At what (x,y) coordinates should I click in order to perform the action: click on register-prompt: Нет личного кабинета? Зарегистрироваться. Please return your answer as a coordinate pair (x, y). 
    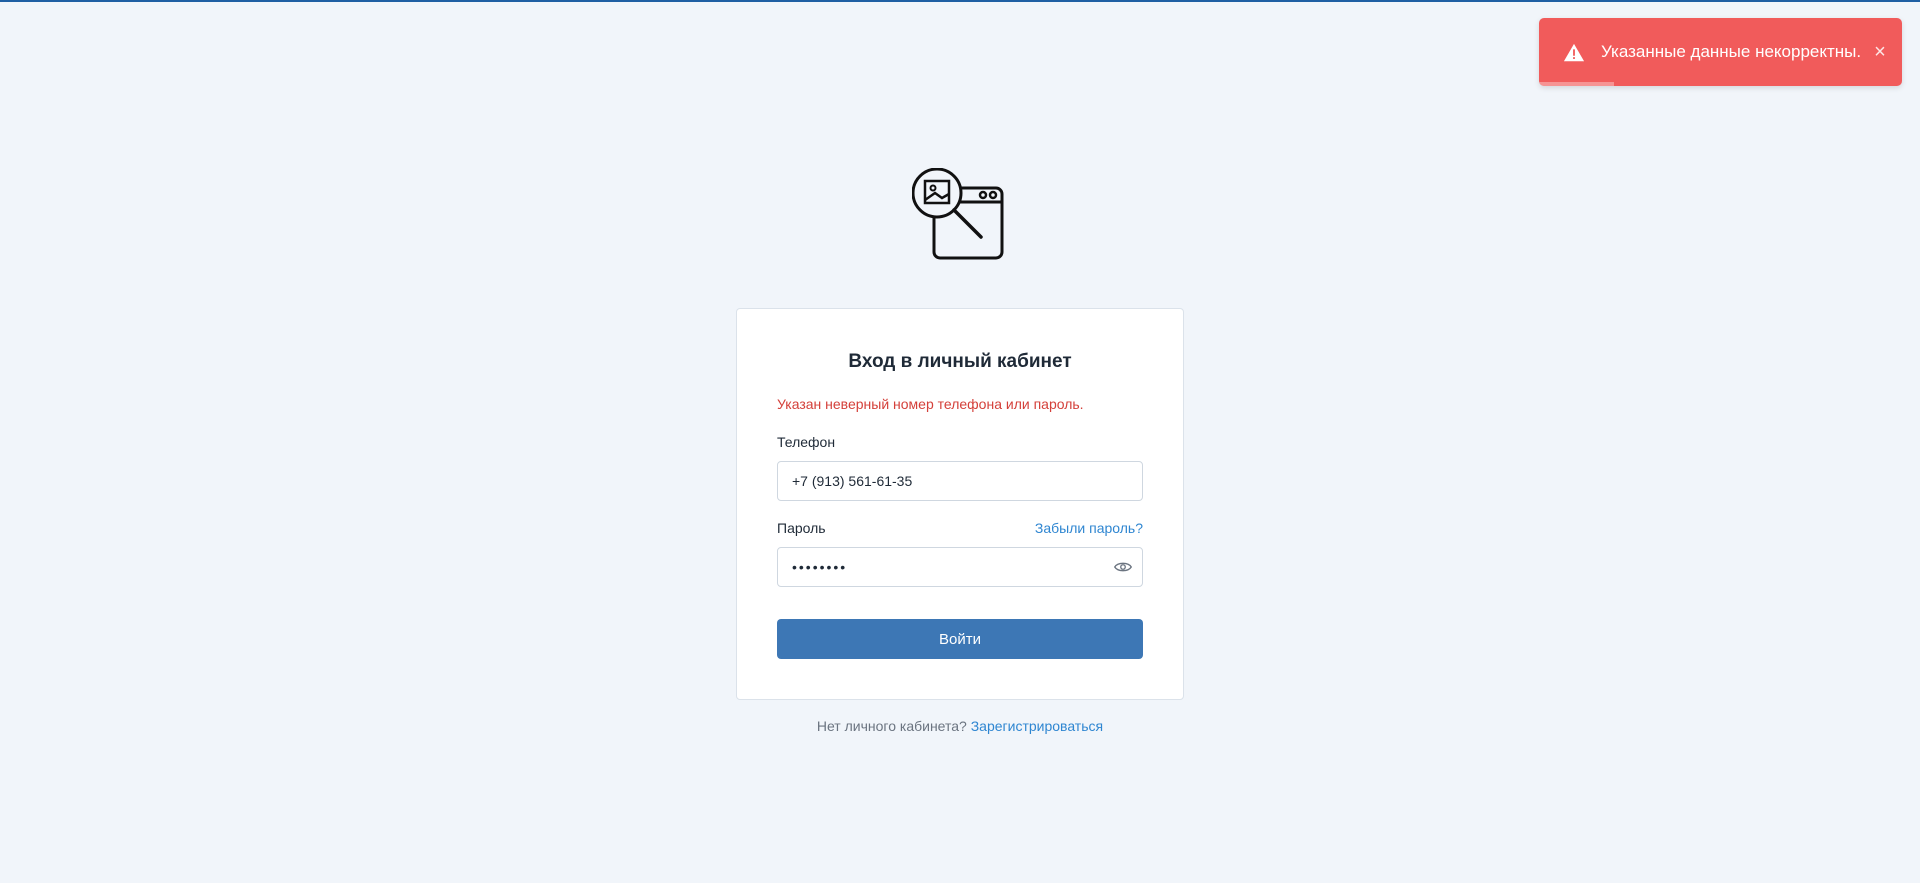
    Looking at the image, I should click on (960, 726).